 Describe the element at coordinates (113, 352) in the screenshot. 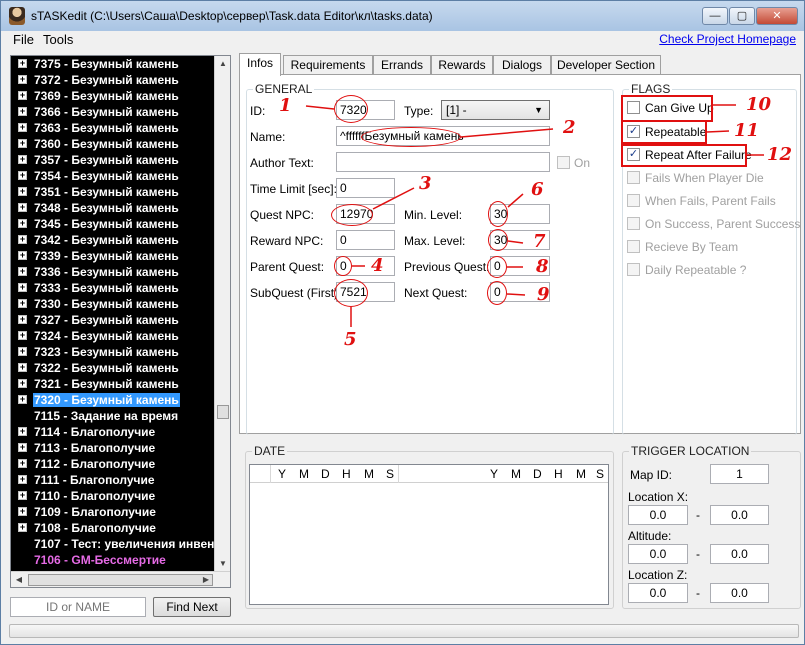

I see `tree-item: +7323 - Безумный камень` at that location.